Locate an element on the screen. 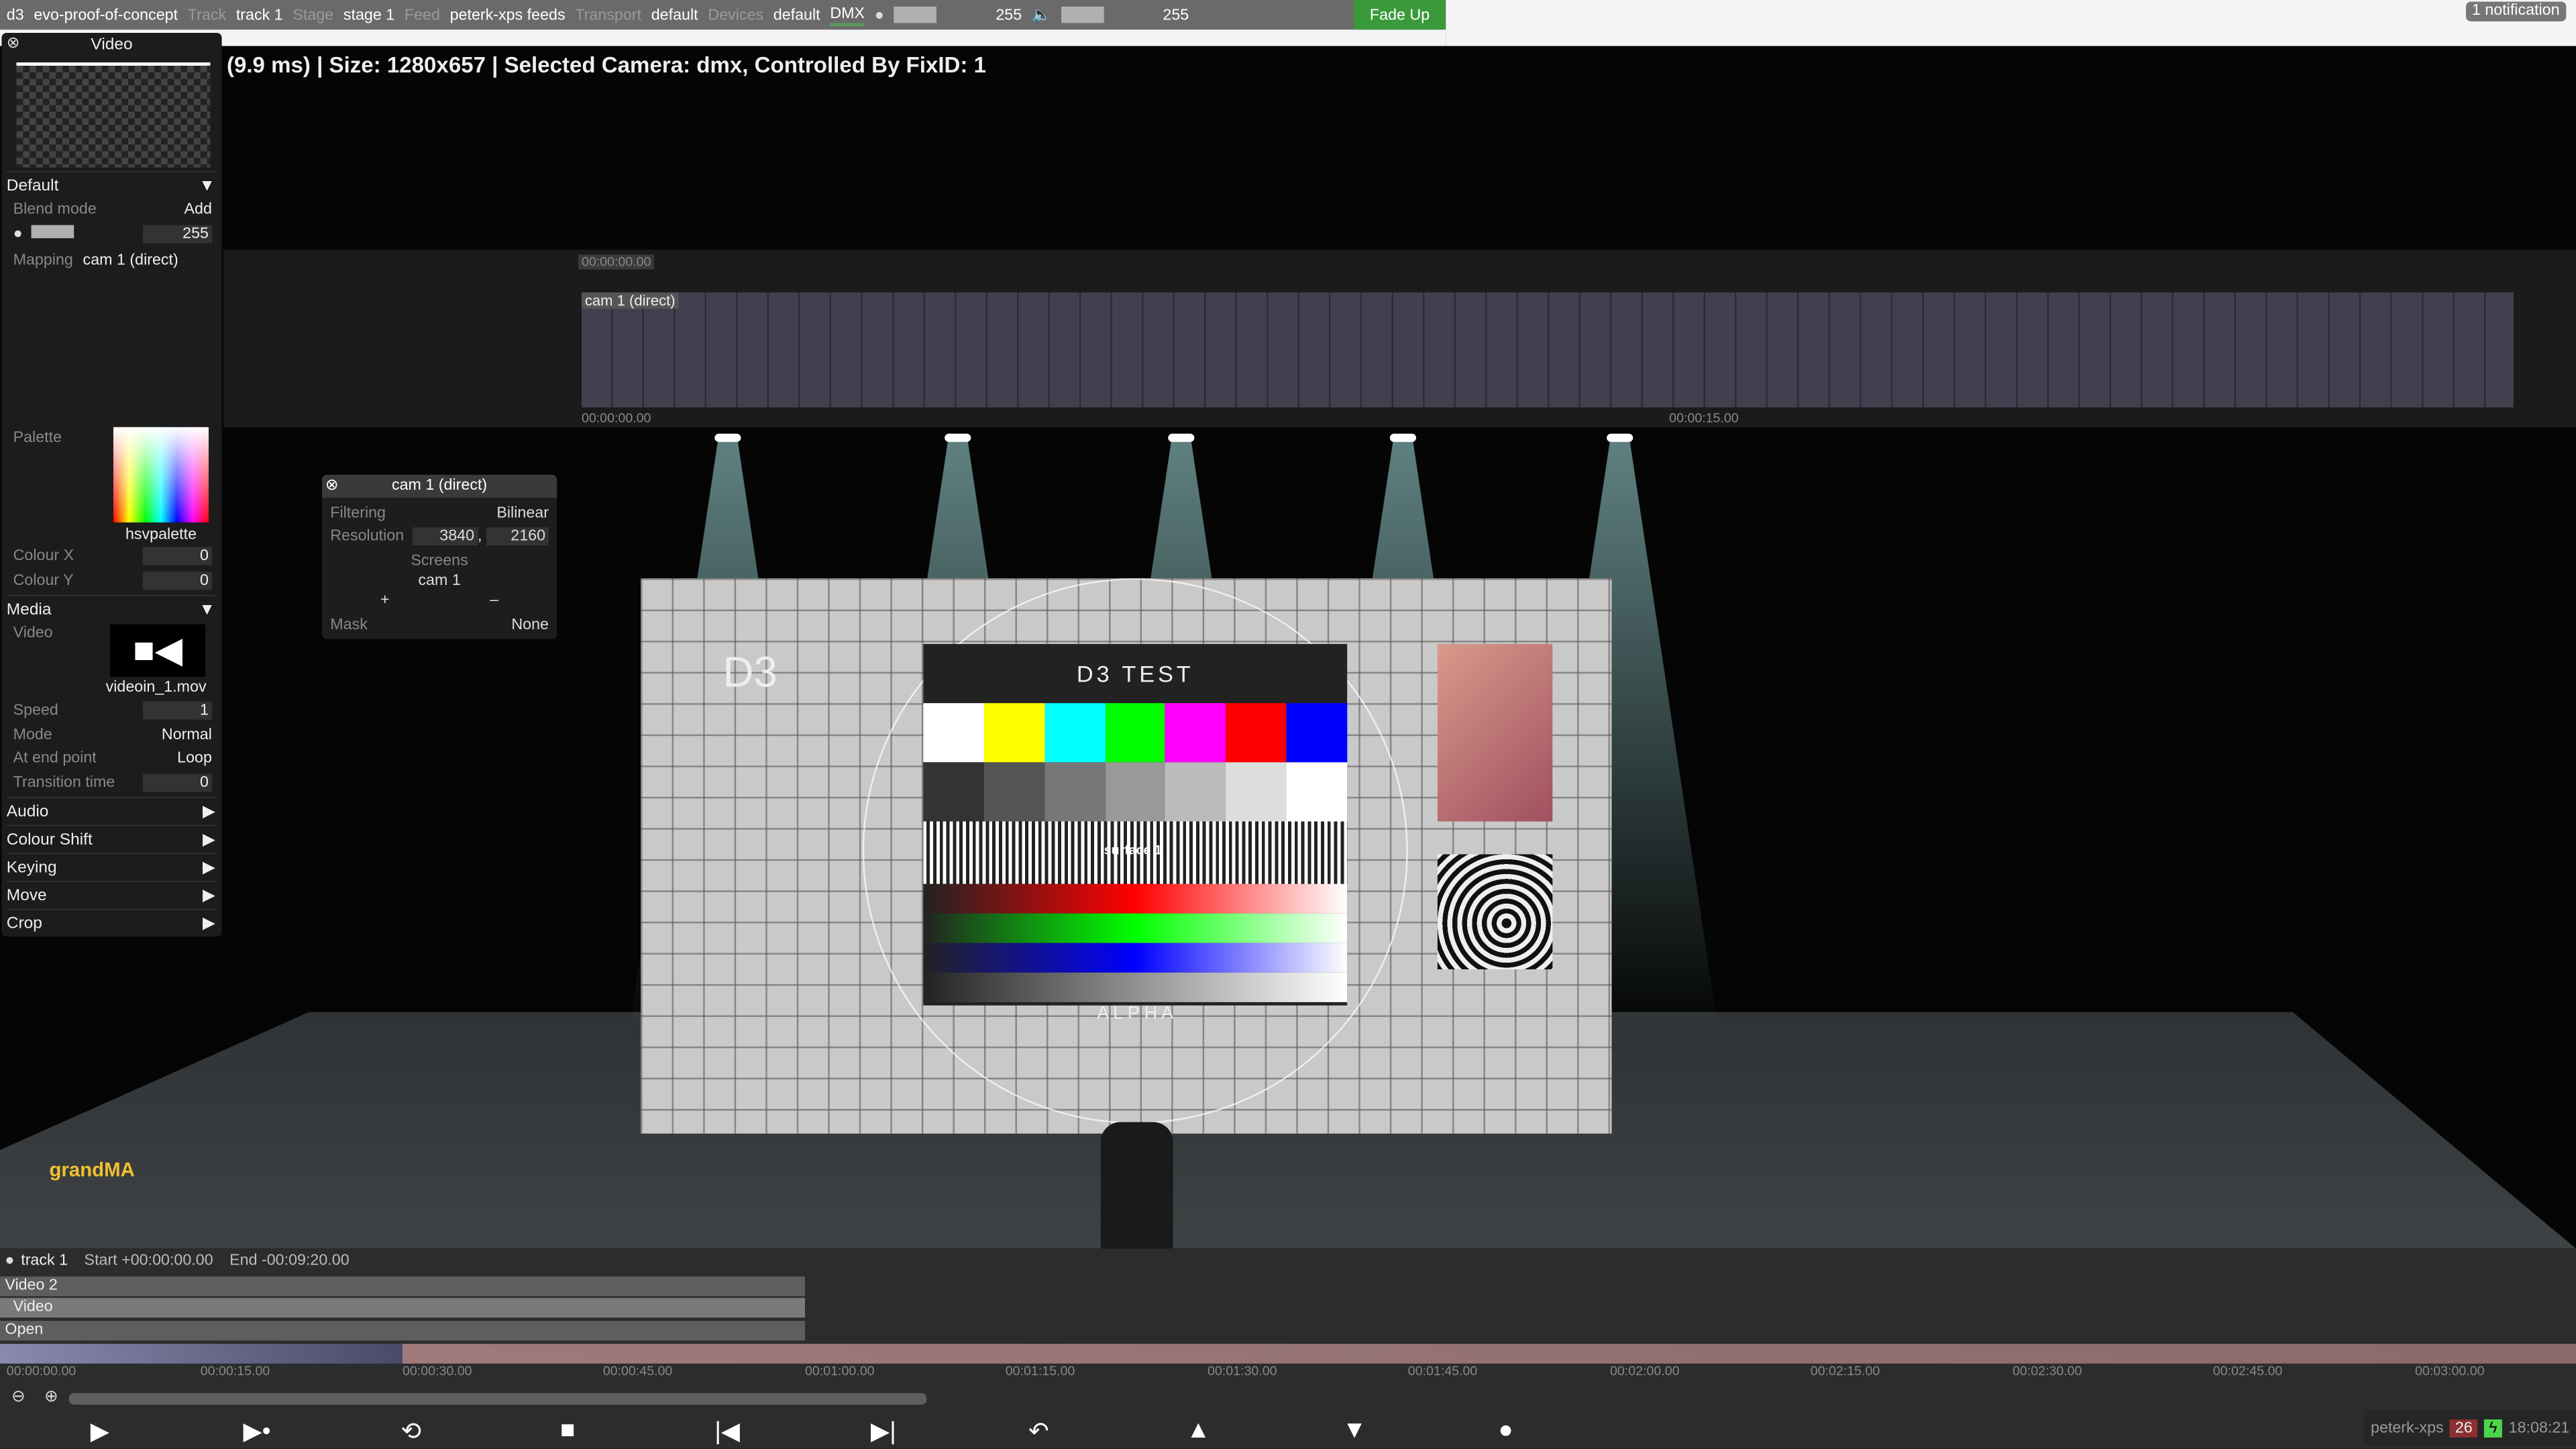 This screenshot has width=2576, height=1449. section-label: Media is located at coordinates (29, 609).